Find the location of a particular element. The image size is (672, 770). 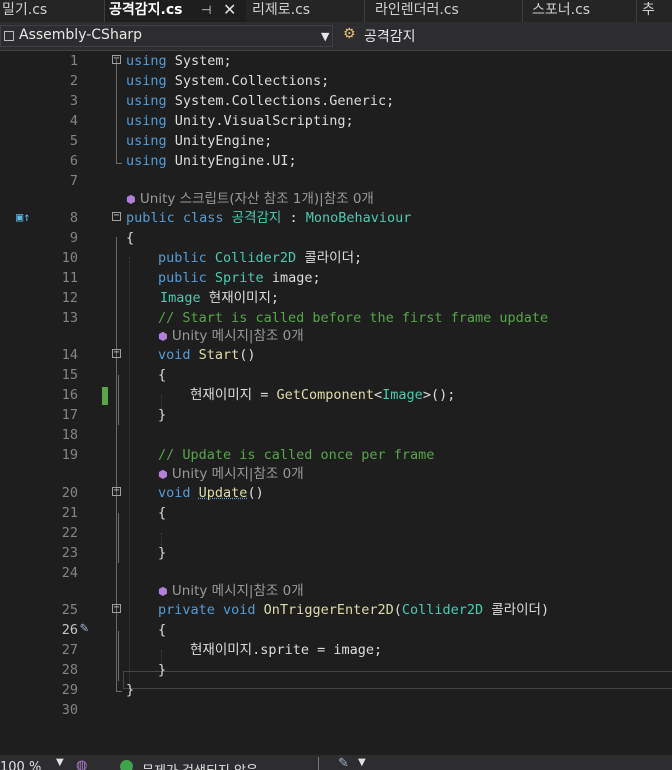

code-text: public Collider2D 콜라이더; is located at coordinates (260, 258).